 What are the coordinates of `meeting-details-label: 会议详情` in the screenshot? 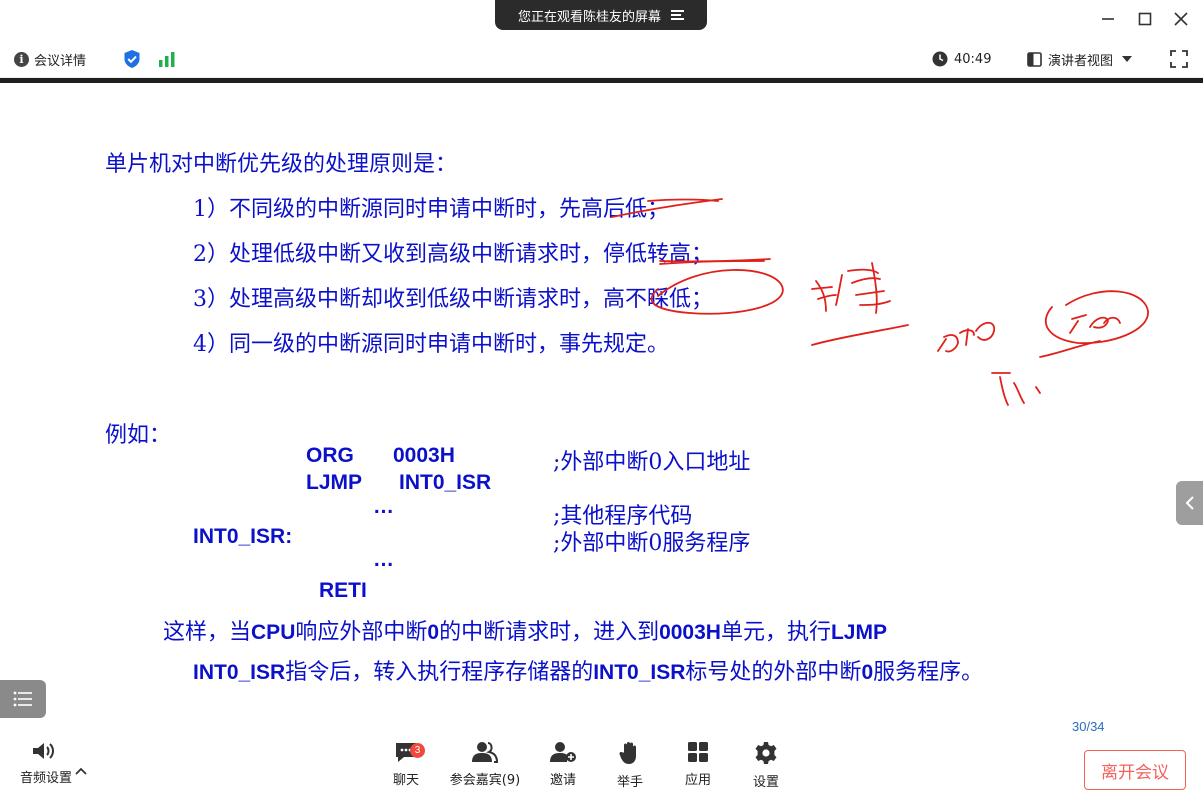 It's located at (60, 61).